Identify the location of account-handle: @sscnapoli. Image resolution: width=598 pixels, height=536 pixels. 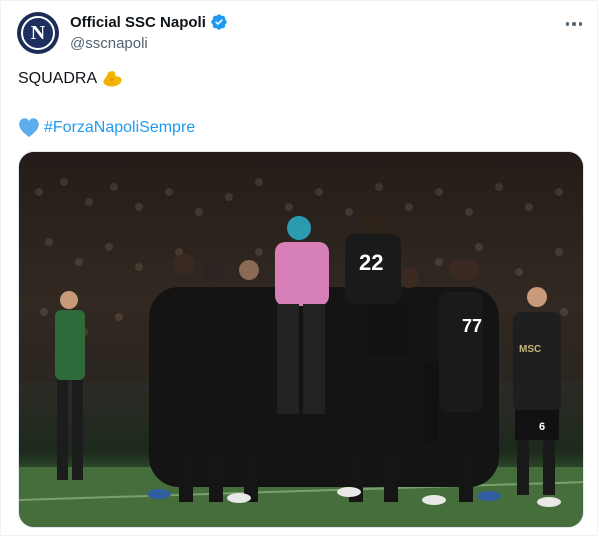
(109, 43).